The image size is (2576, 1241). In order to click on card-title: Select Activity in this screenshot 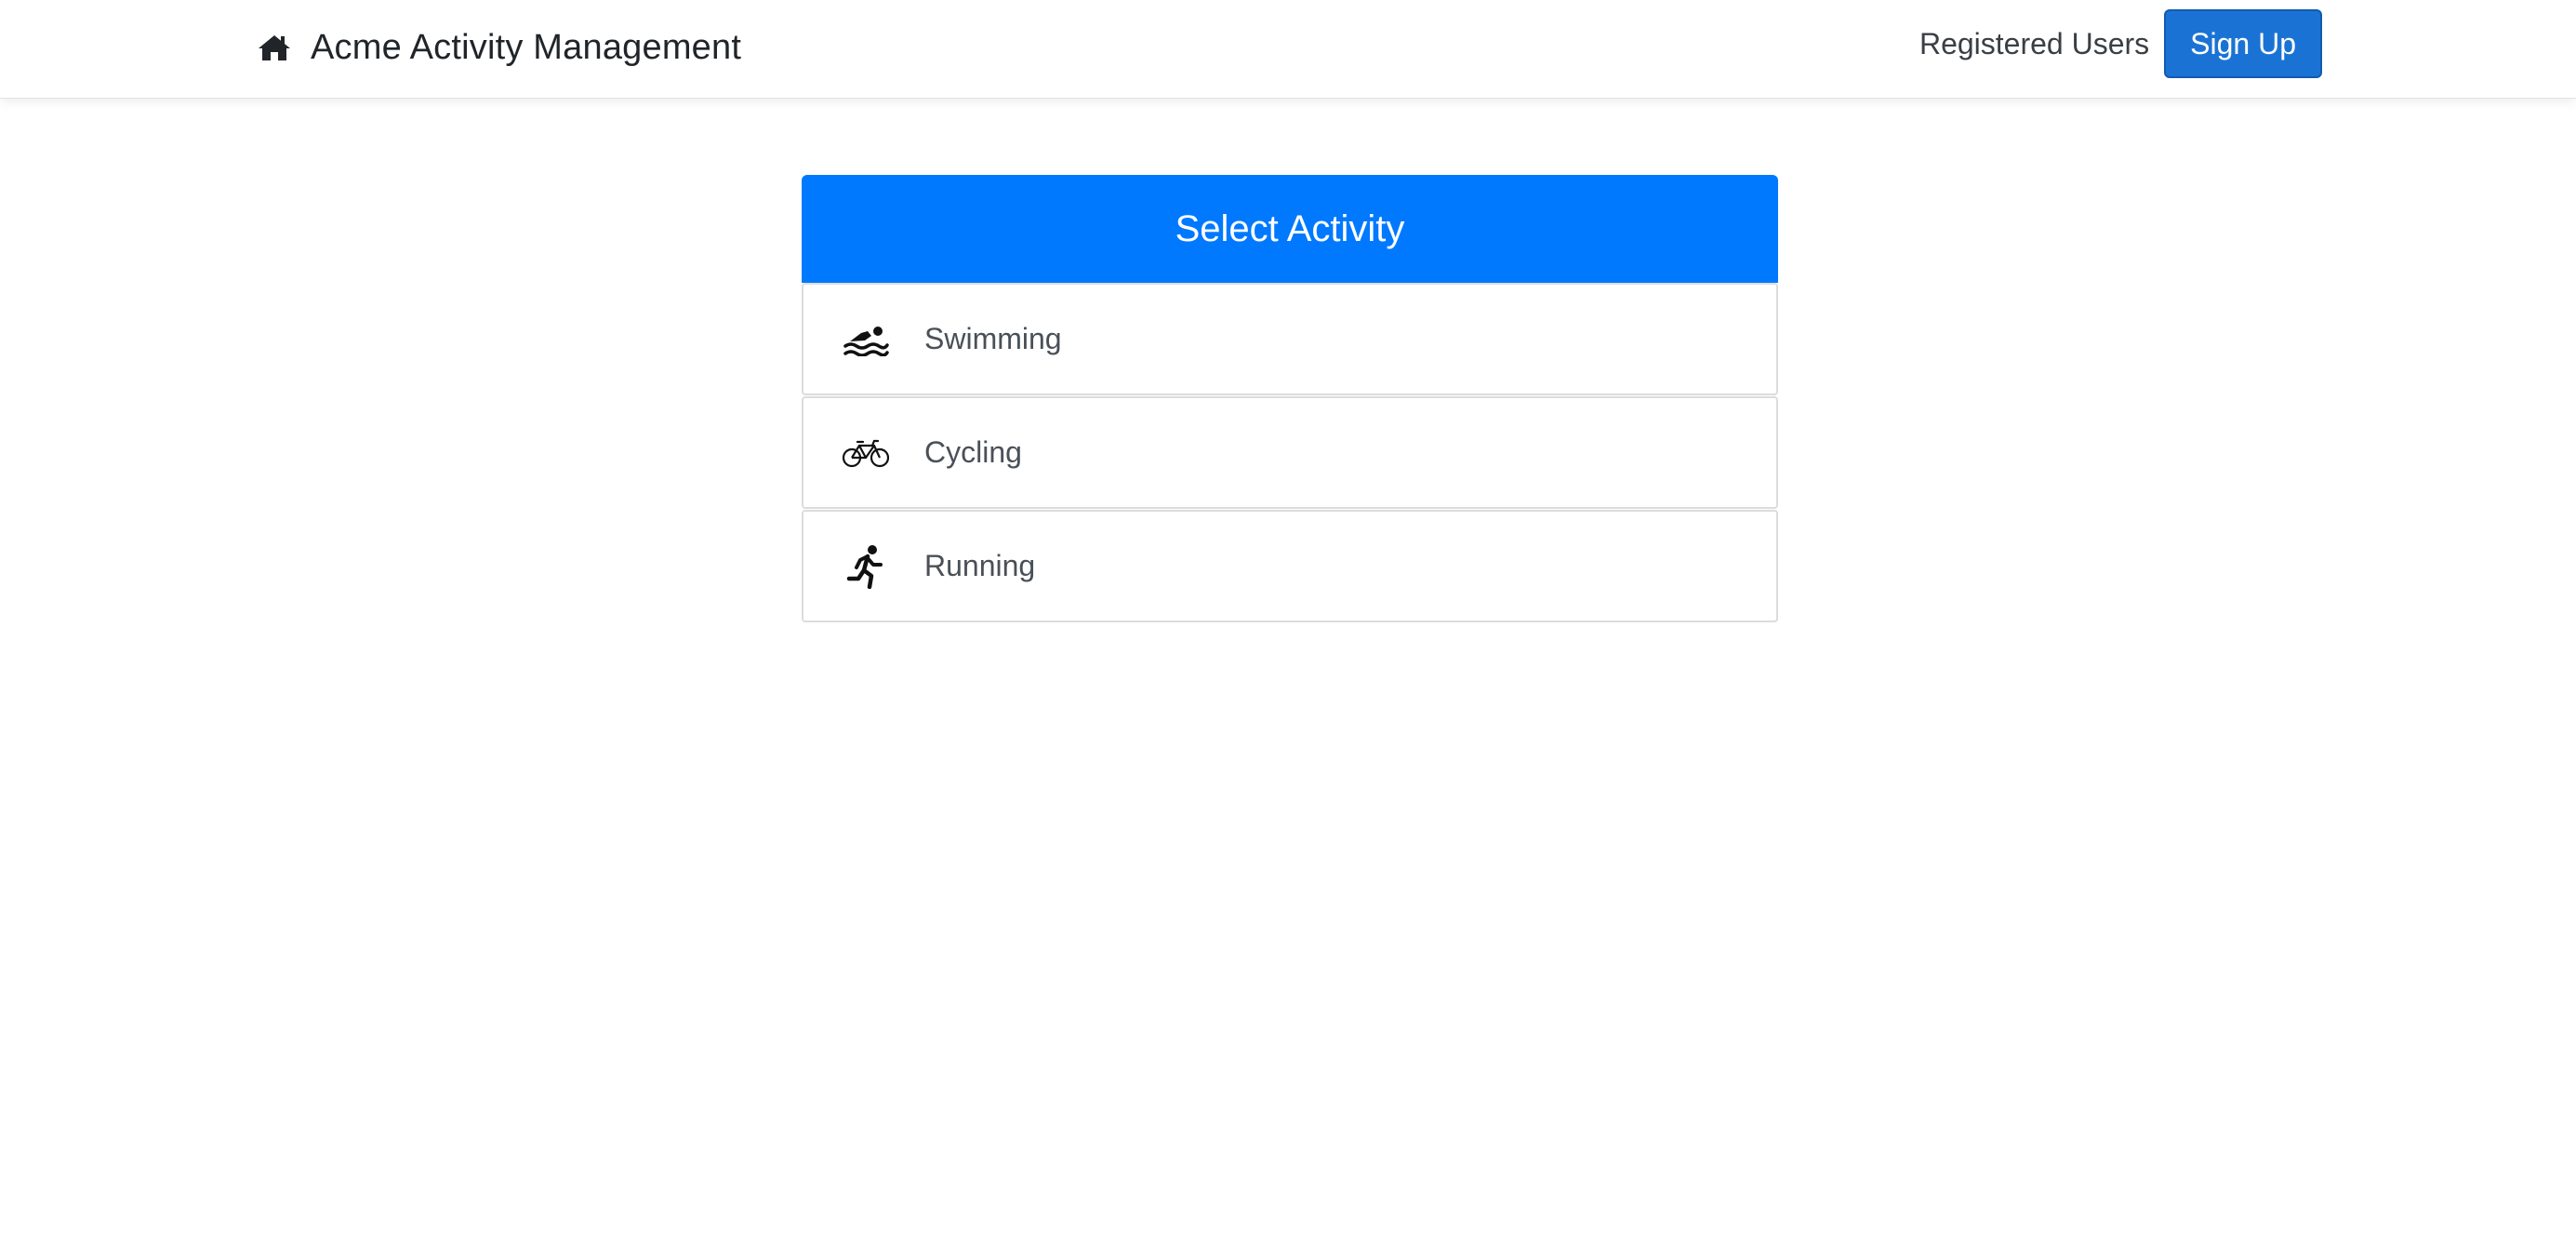, I will do `click(1290, 228)`.